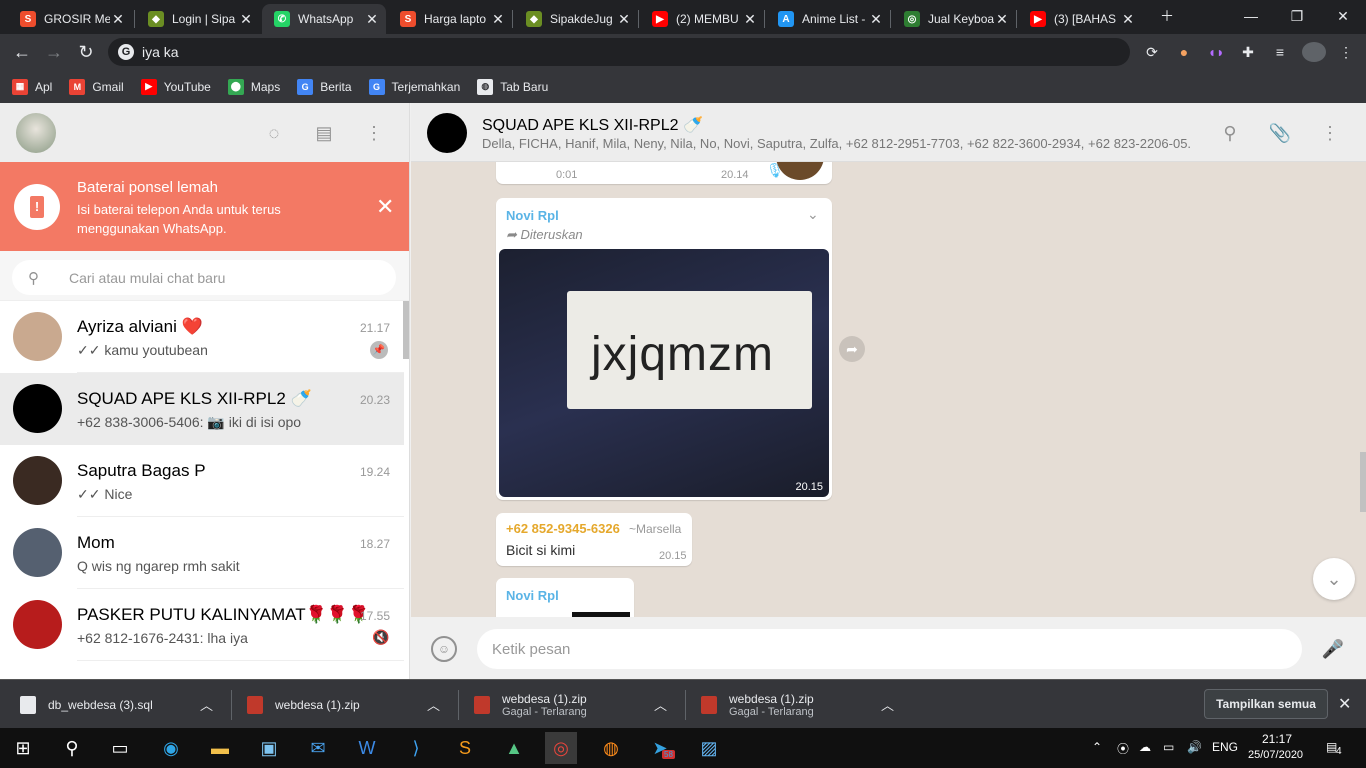 The height and width of the screenshot is (768, 1366). What do you see at coordinates (565, 597) in the screenshot?
I see `image-message: Novi Rpl` at bounding box center [565, 597].